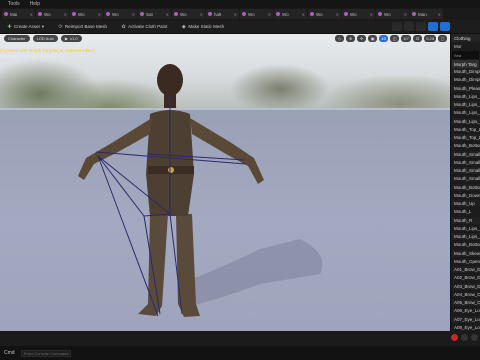  I want to click on morph-target-item: A04_Brow_Ou, so click(465, 295).